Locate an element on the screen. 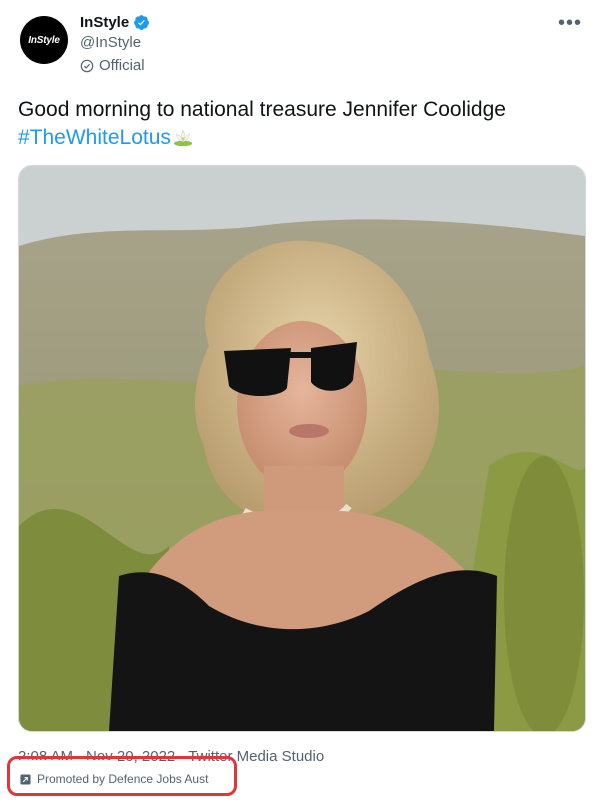 The height and width of the screenshot is (811, 600). official-check-icon is located at coordinates (87, 65).